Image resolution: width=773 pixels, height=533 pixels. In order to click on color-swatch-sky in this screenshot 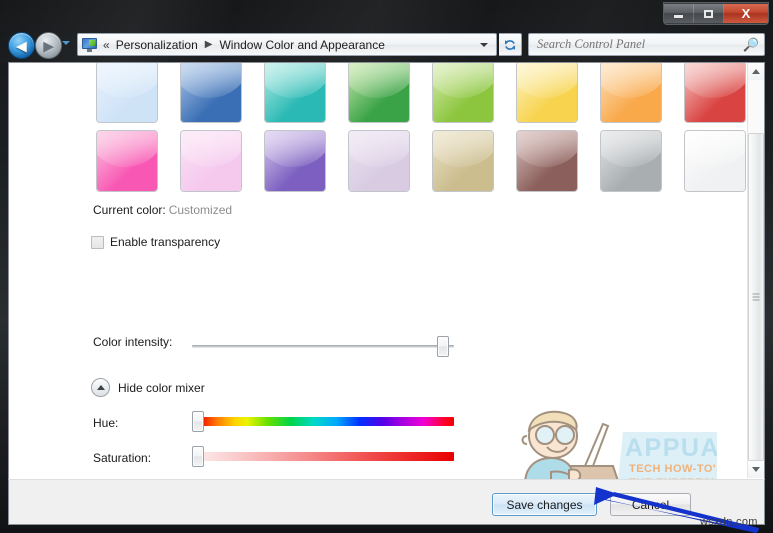, I will do `click(127, 93)`.